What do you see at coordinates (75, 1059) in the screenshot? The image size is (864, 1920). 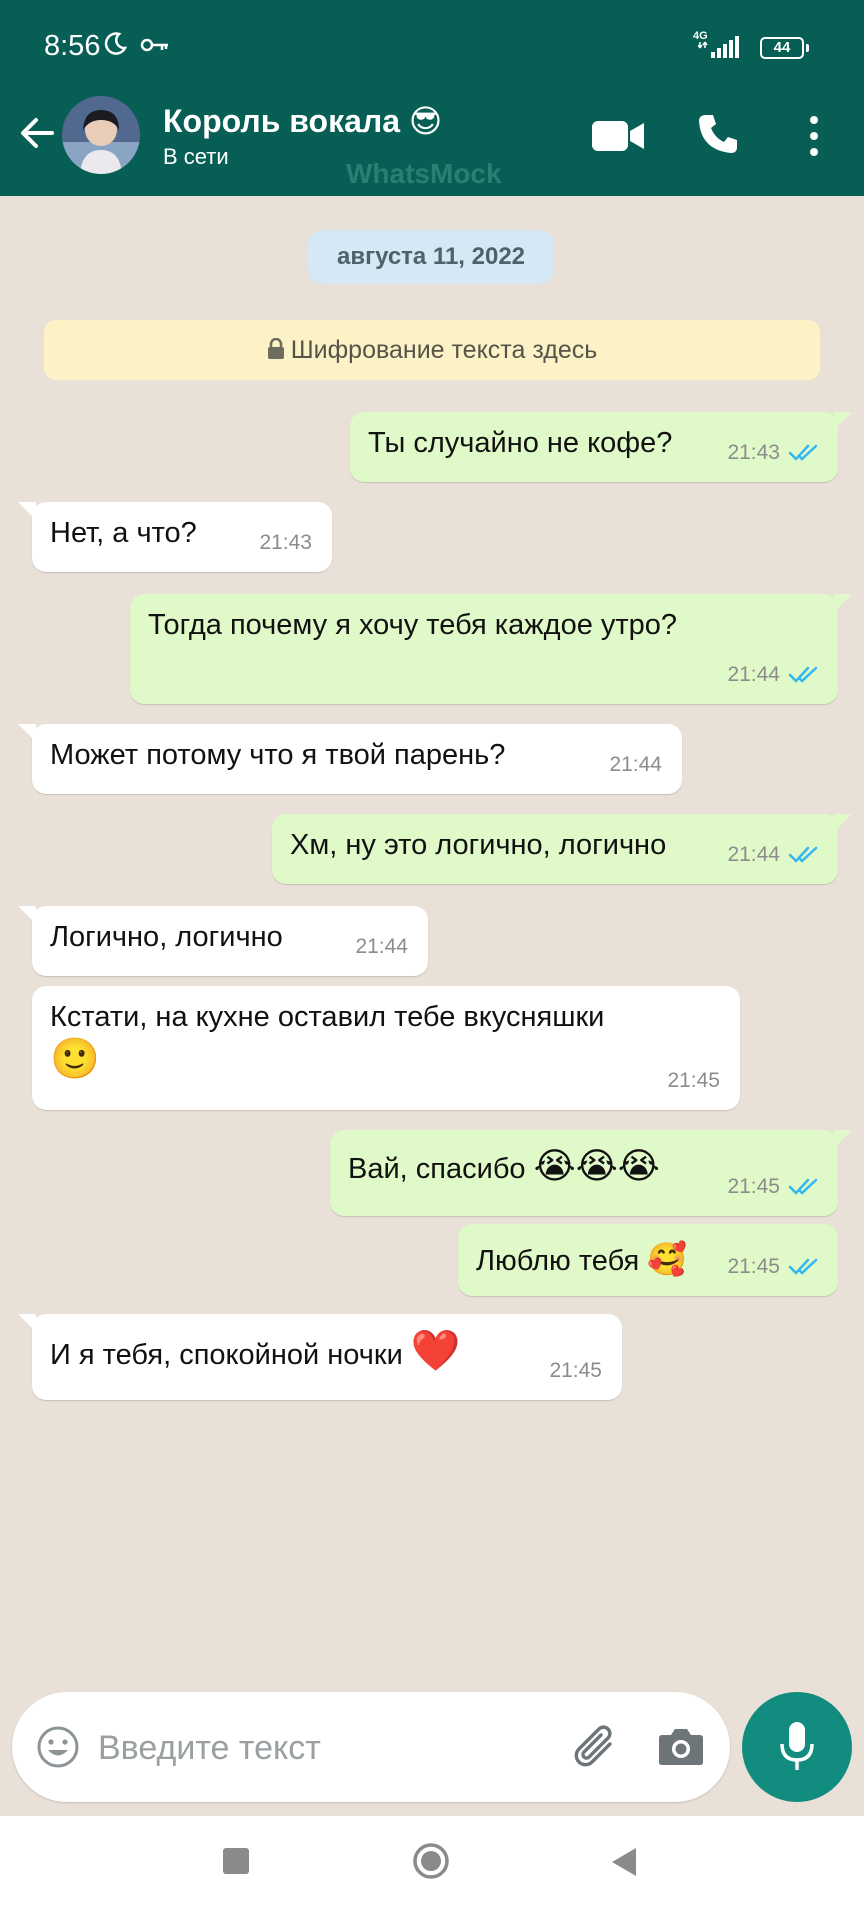 I see `message-emoji: 🙂` at bounding box center [75, 1059].